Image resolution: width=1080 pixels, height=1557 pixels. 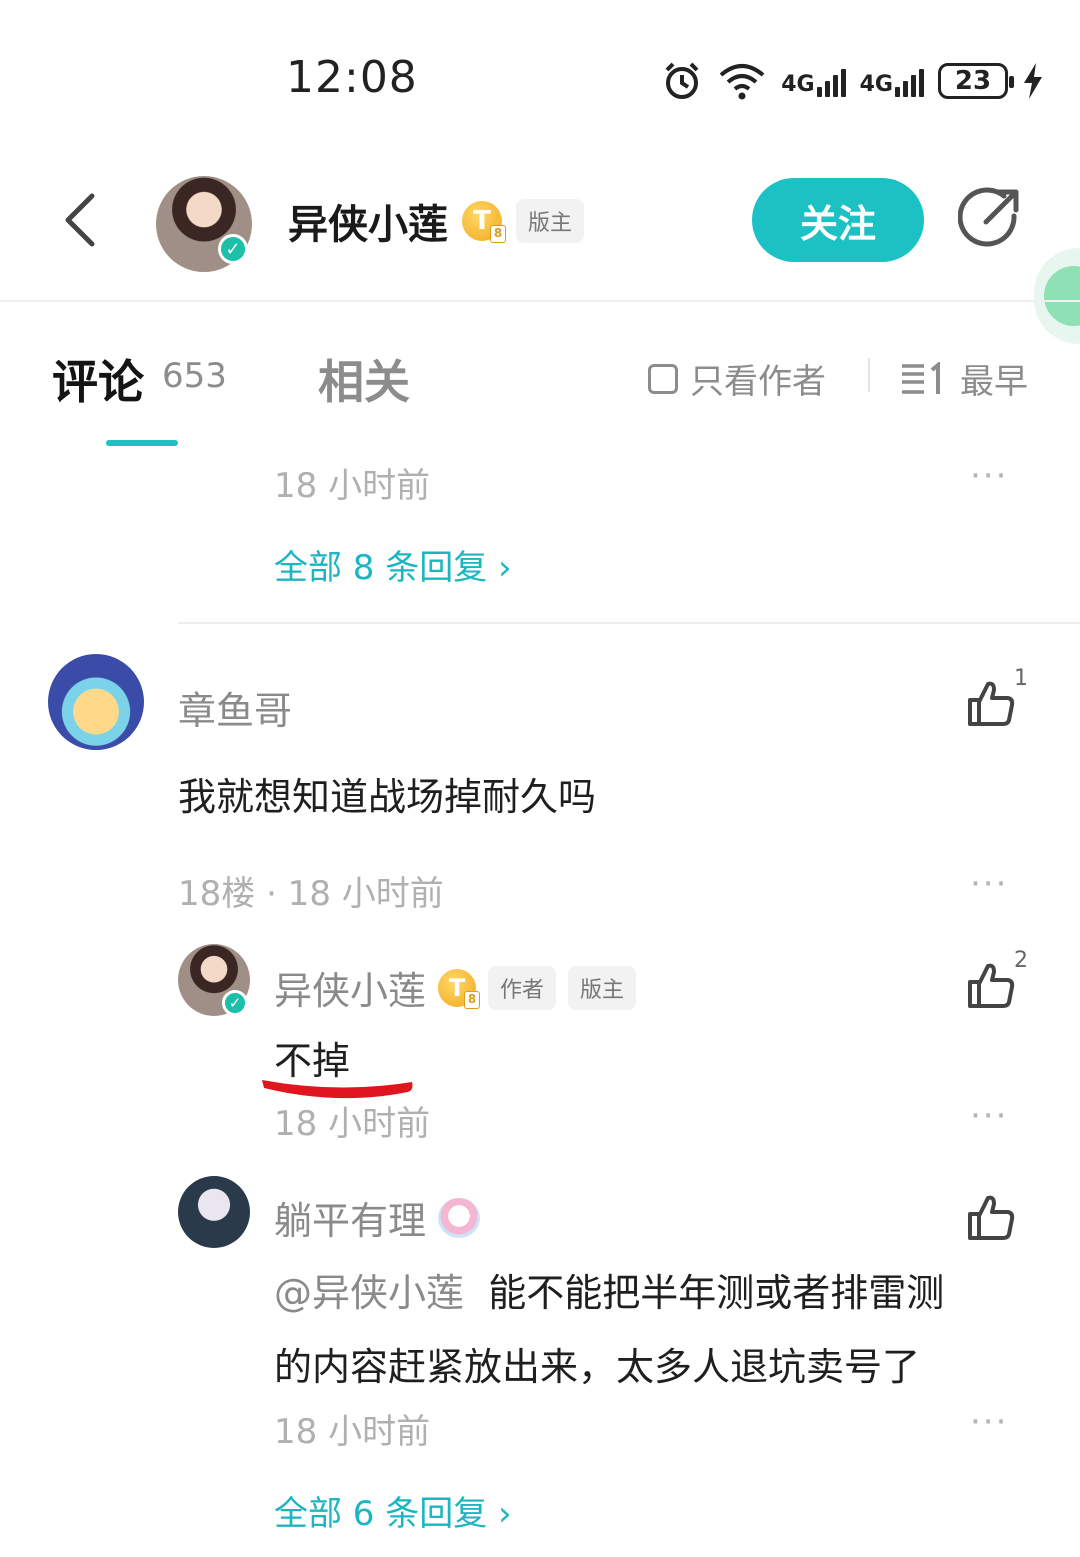 I want to click on commenter-name: 章鱼哥, so click(x=235, y=707).